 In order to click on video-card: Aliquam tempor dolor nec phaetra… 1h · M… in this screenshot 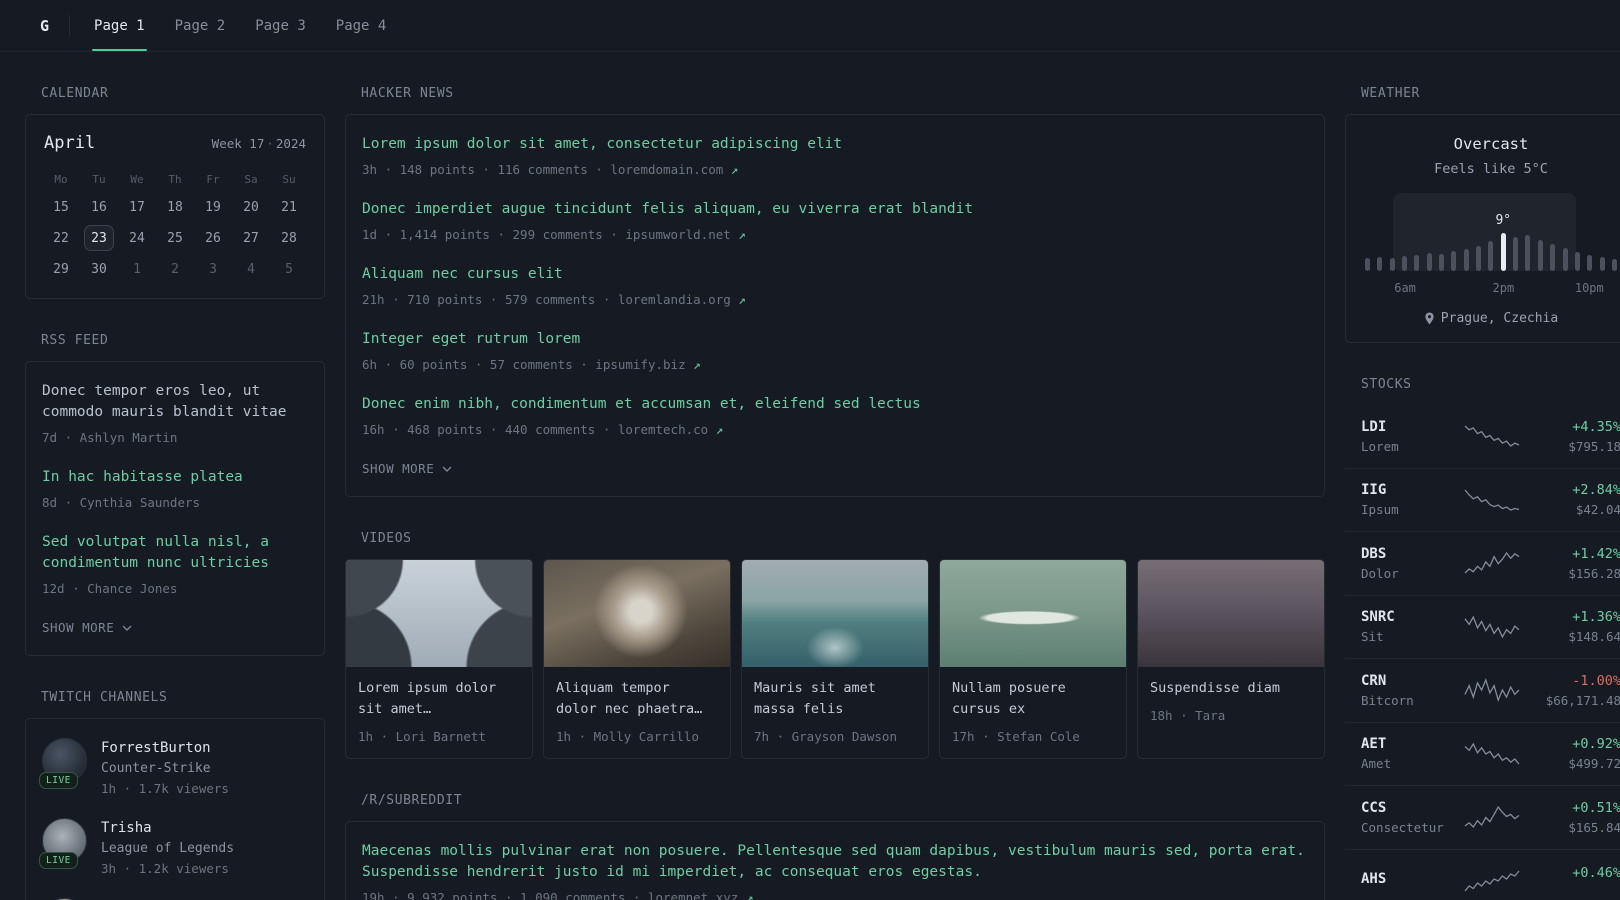, I will do `click(637, 659)`.